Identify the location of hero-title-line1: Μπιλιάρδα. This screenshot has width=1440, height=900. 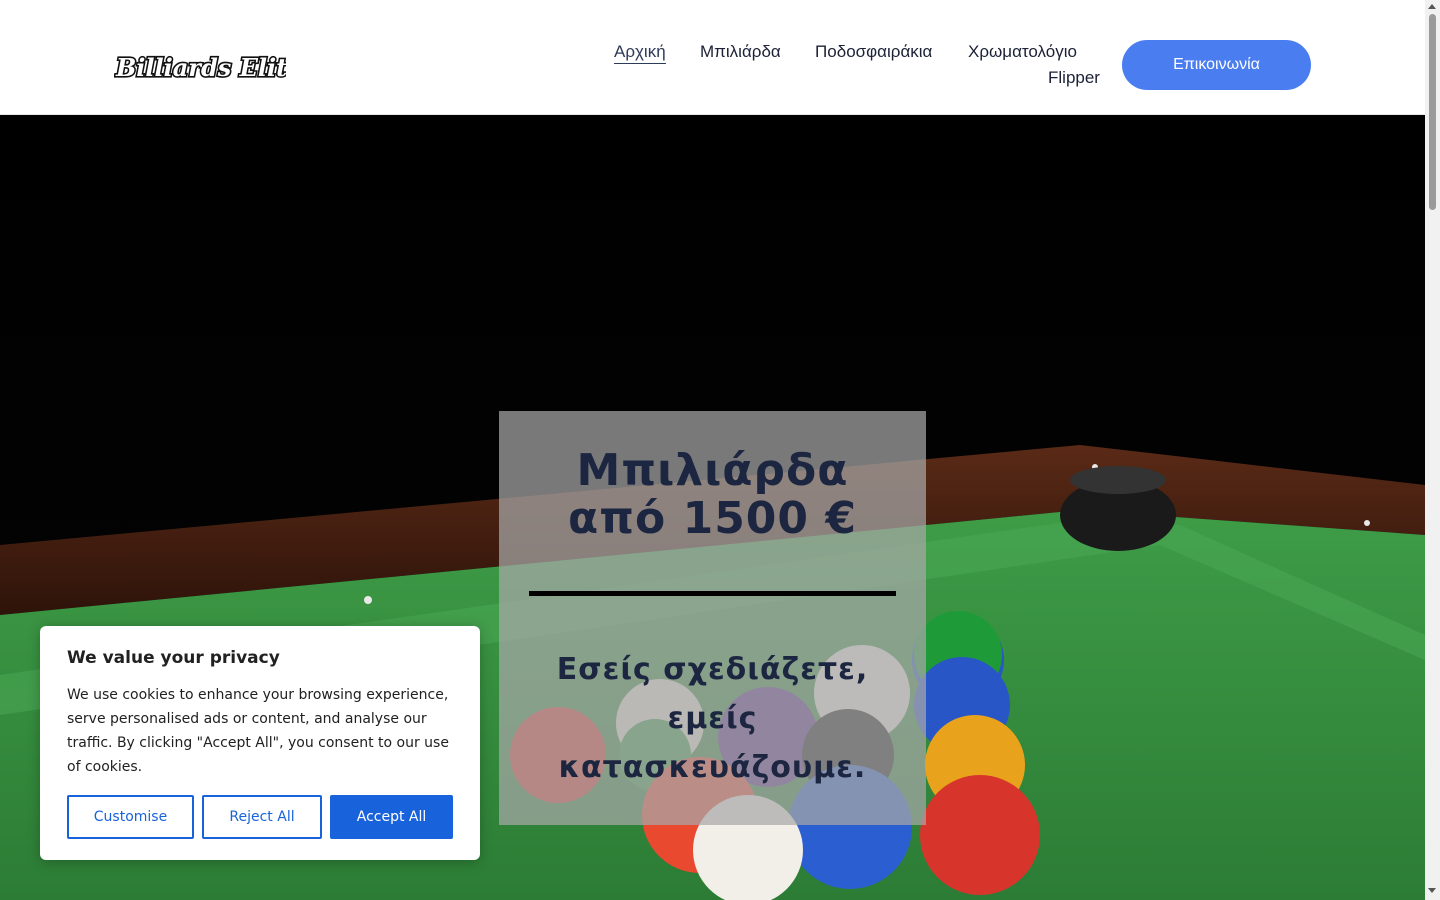
(712, 470).